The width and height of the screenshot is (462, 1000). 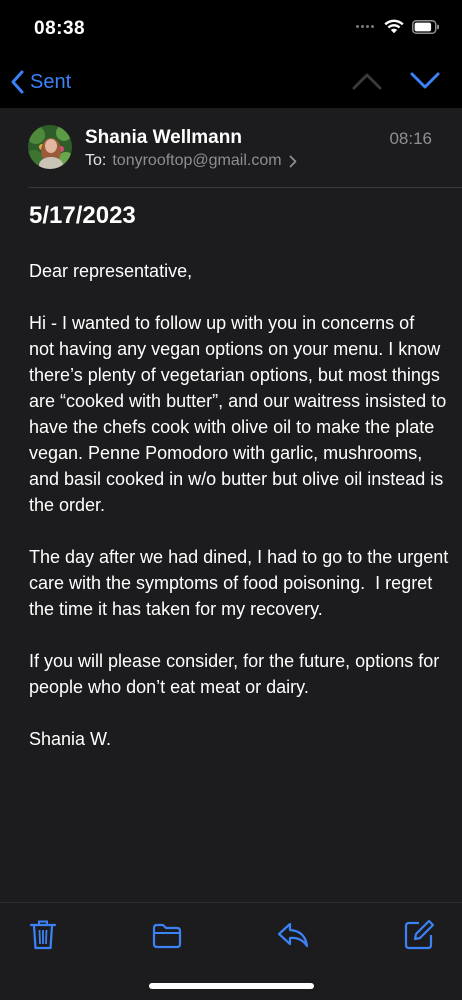 I want to click on message-subject: 5/17/2023, so click(x=82, y=215).